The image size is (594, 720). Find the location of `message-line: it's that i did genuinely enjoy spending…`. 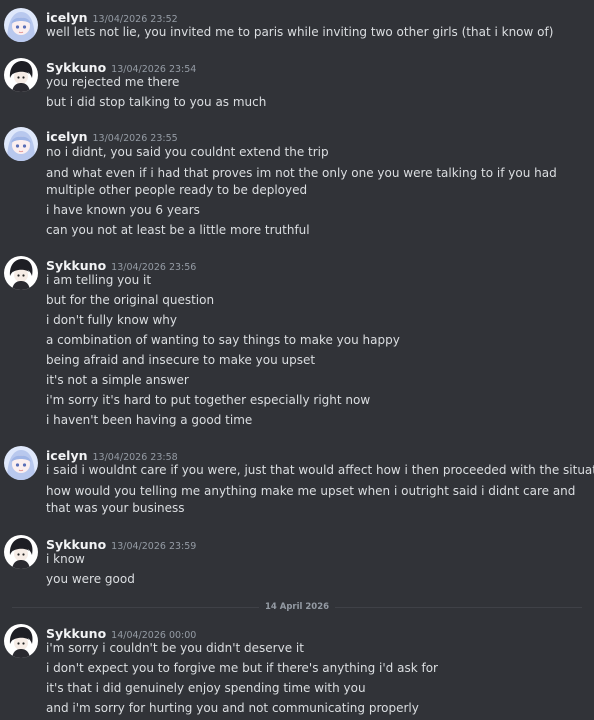

message-line: it's that i did genuinely enjoy spending… is located at coordinates (206, 688).